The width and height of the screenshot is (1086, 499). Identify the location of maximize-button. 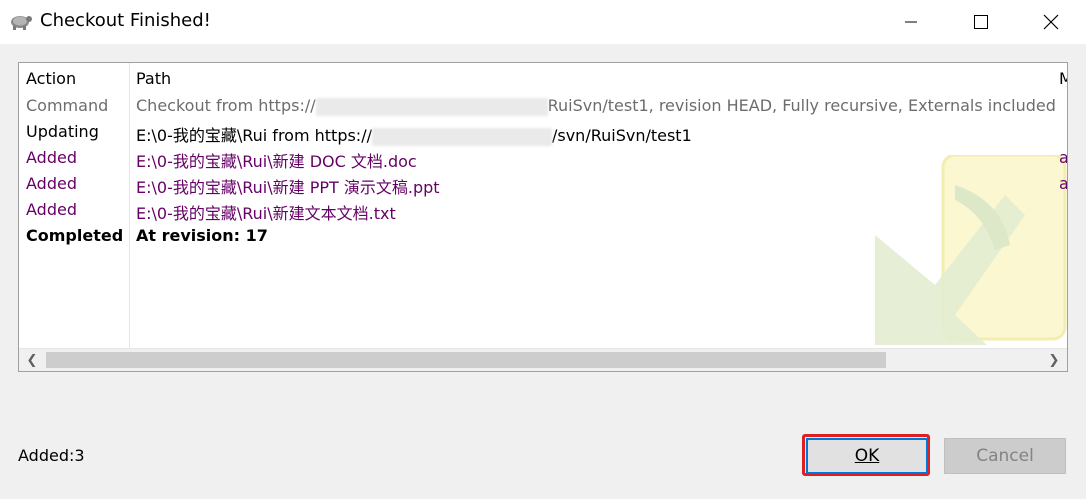
(981, 22).